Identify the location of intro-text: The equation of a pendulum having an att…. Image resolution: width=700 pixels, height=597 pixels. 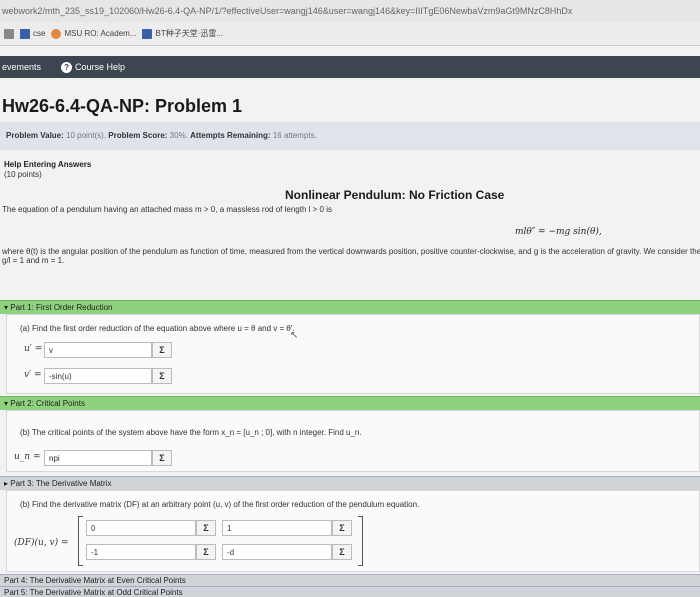
(167, 209).